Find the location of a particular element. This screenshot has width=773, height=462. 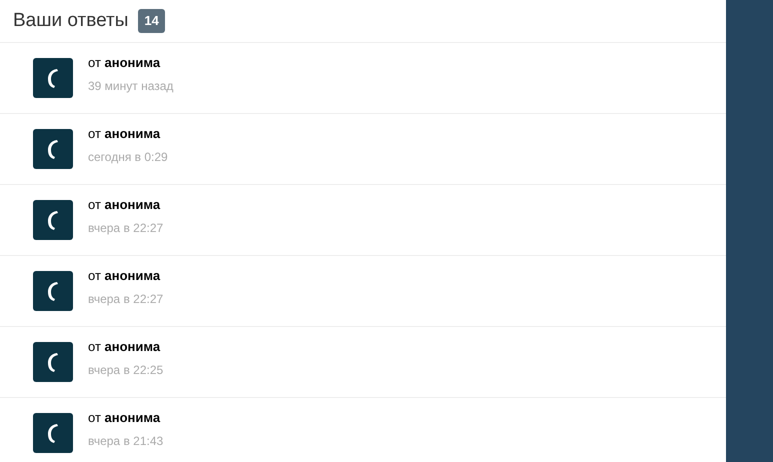

count-badge: 14 is located at coordinates (151, 21).